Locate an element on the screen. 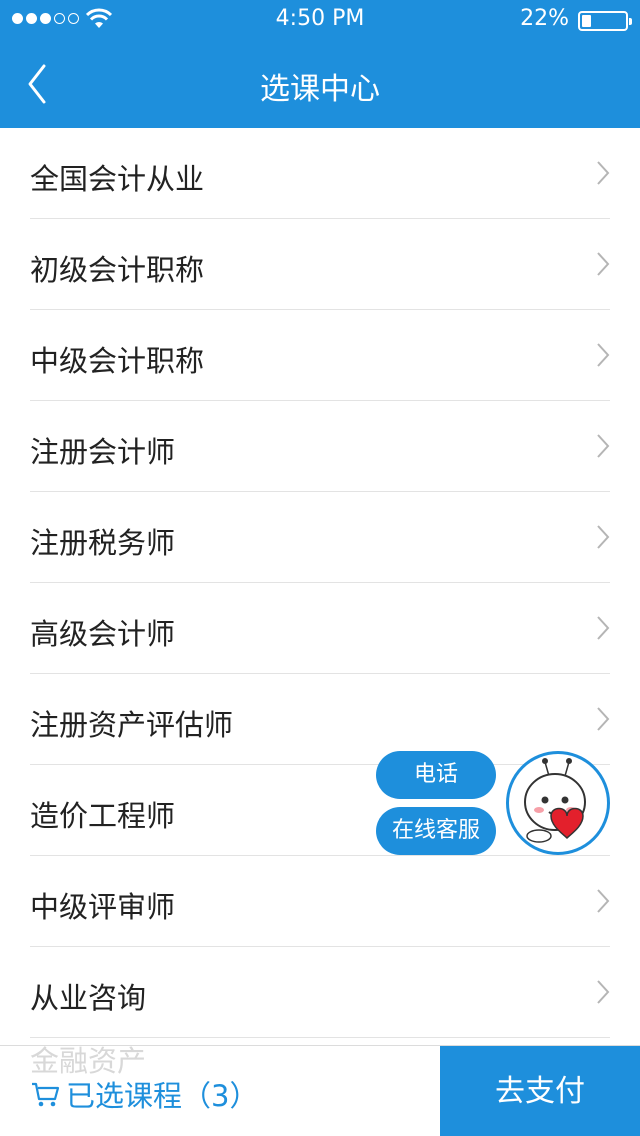 The image size is (640, 1136). list-item-label: 初级会计职称 is located at coordinates (117, 270).